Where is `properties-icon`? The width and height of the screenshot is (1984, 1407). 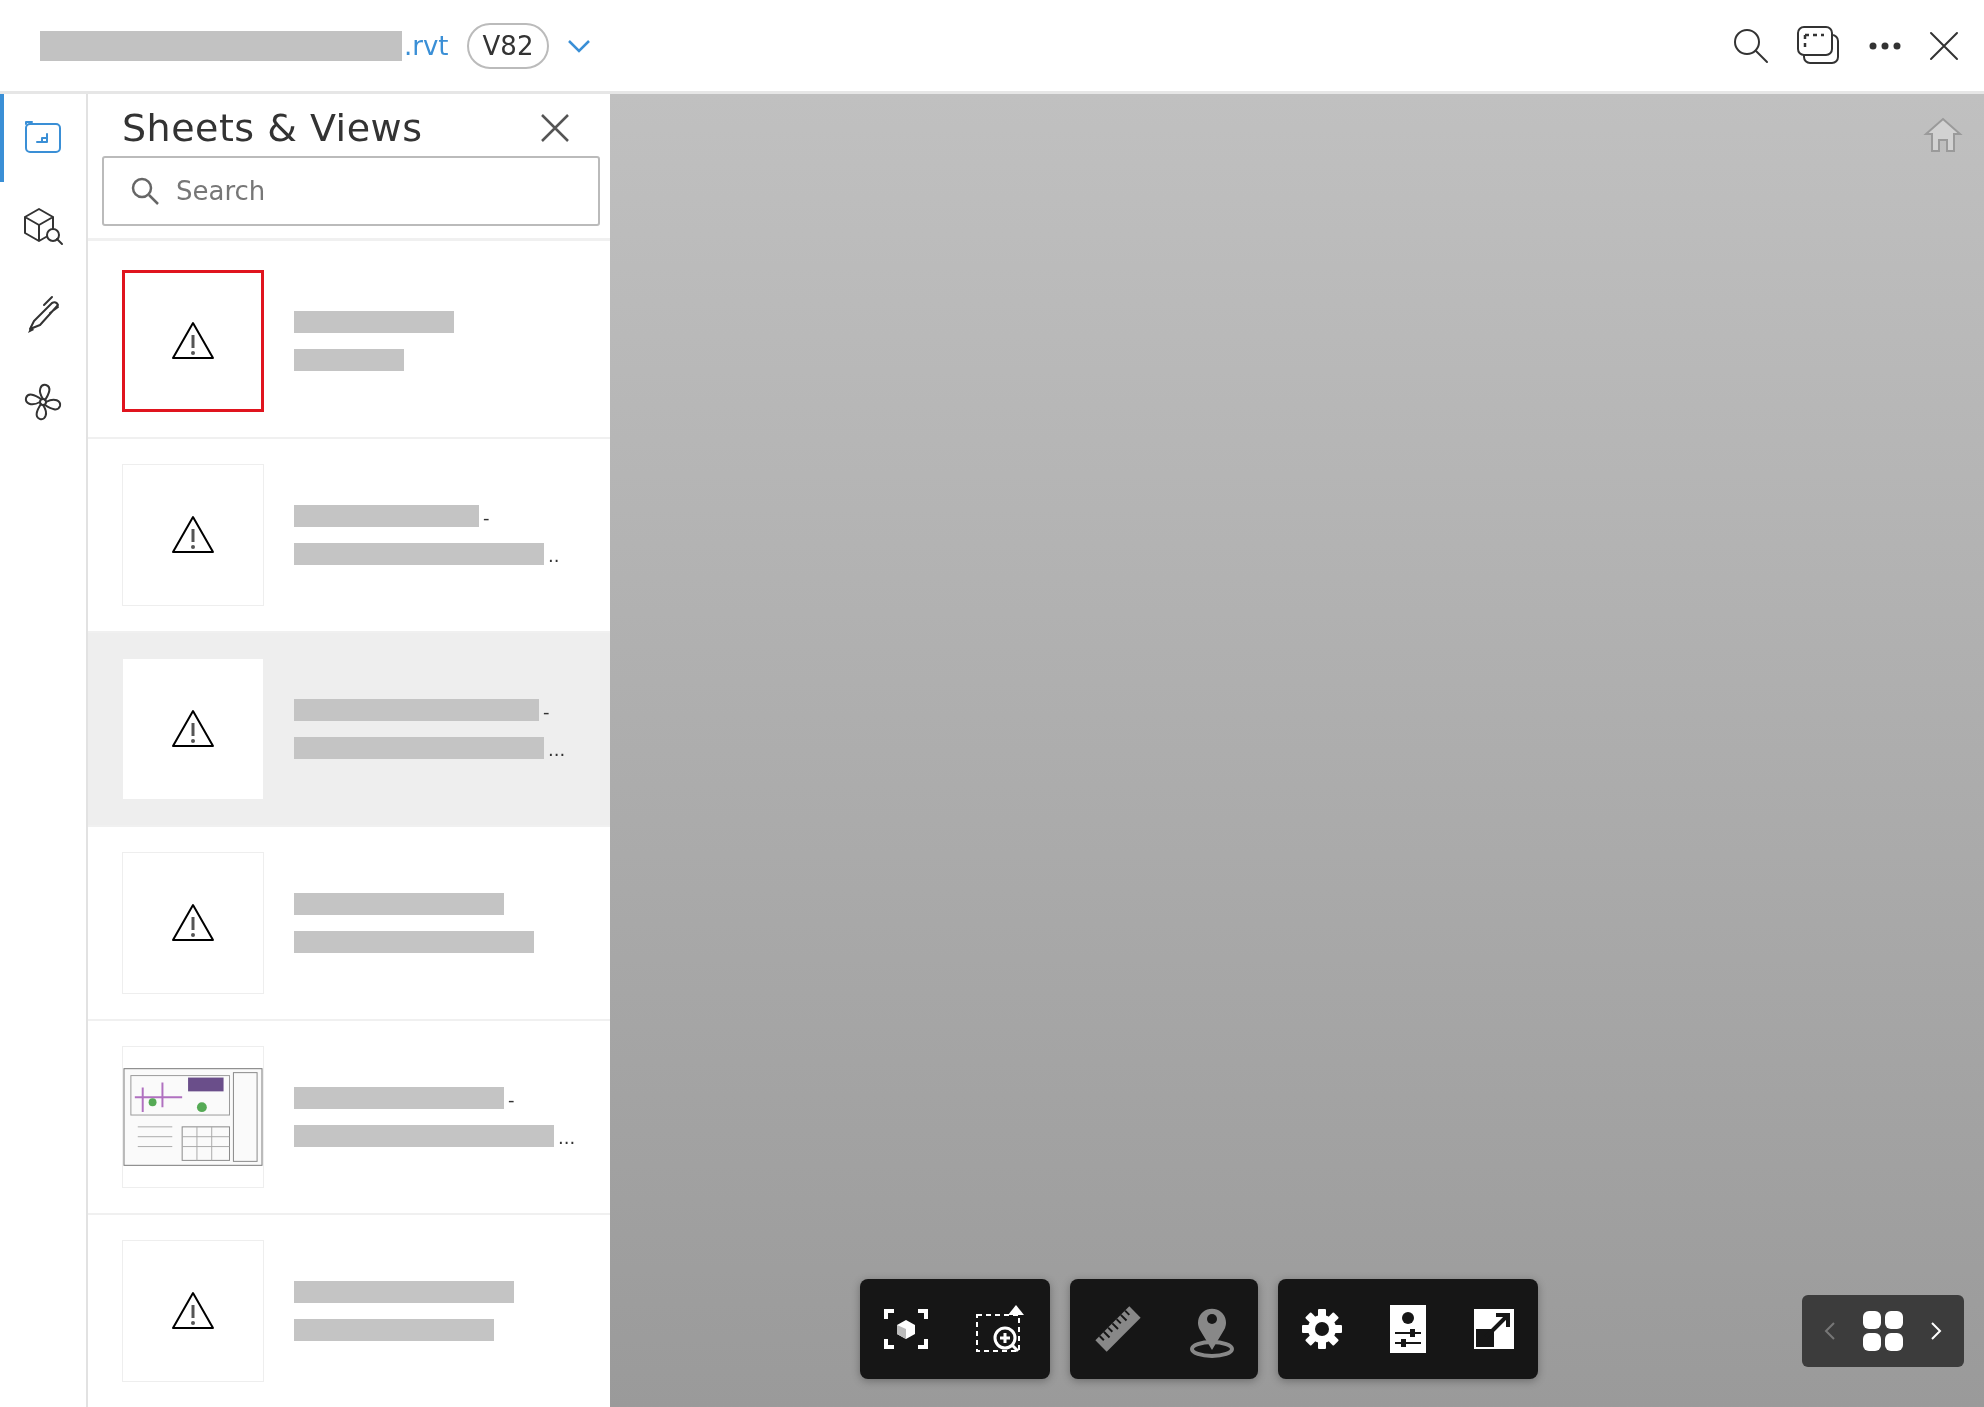 properties-icon is located at coordinates (1408, 1329).